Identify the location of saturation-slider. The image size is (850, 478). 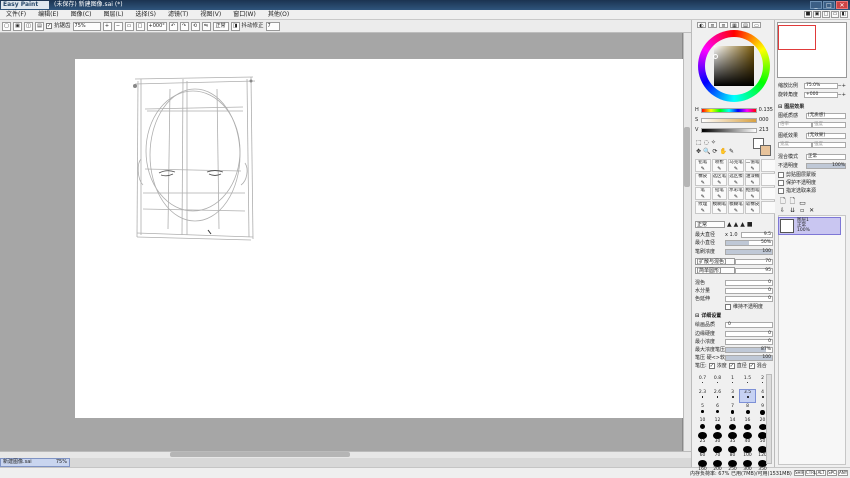
(729, 120).